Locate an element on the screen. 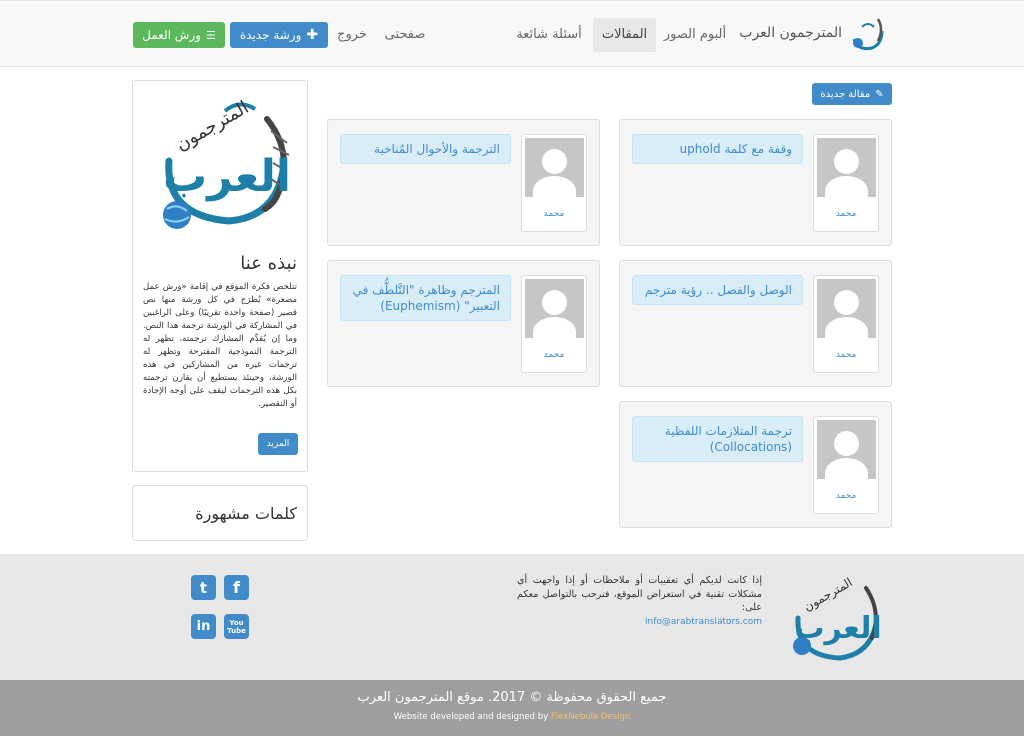  article-card: محمد وقفة مع كلمة uphold is located at coordinates (755, 182).